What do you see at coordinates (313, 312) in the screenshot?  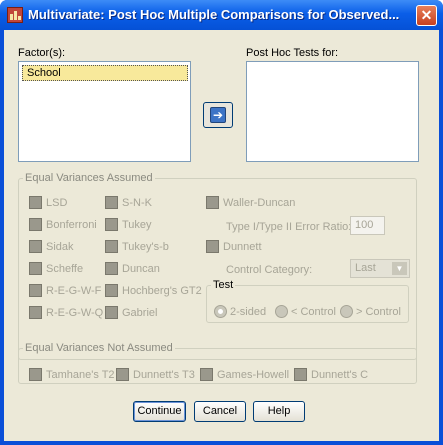 I see `less-than-control-label: < Control` at bounding box center [313, 312].